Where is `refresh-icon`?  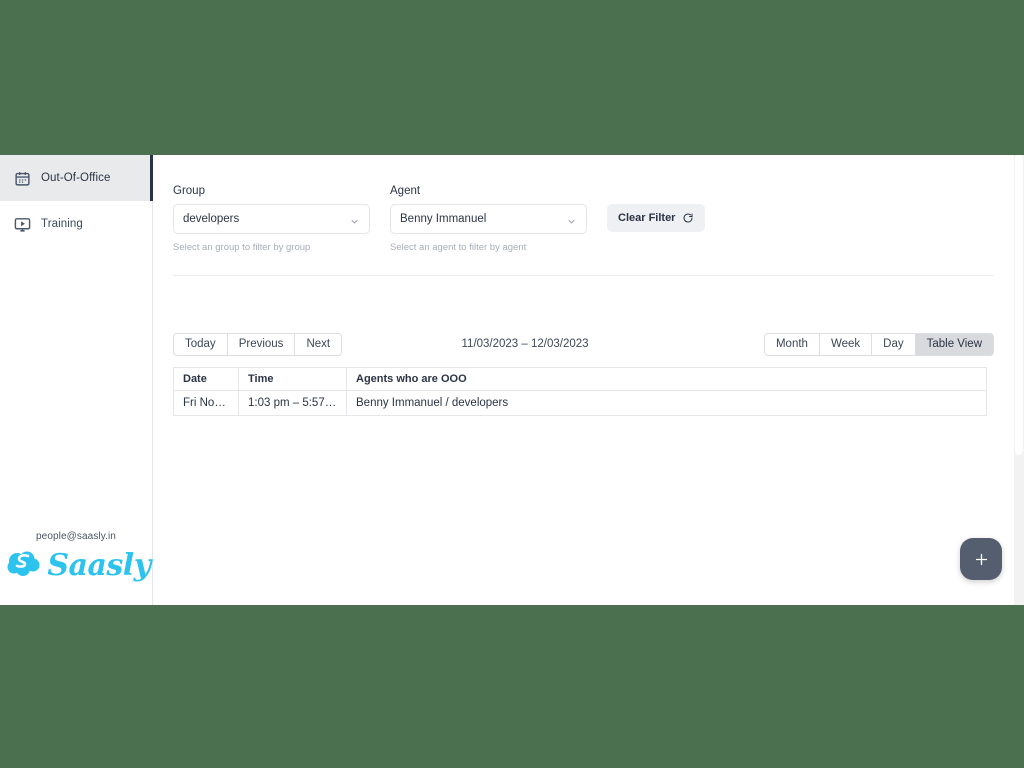 refresh-icon is located at coordinates (688, 218).